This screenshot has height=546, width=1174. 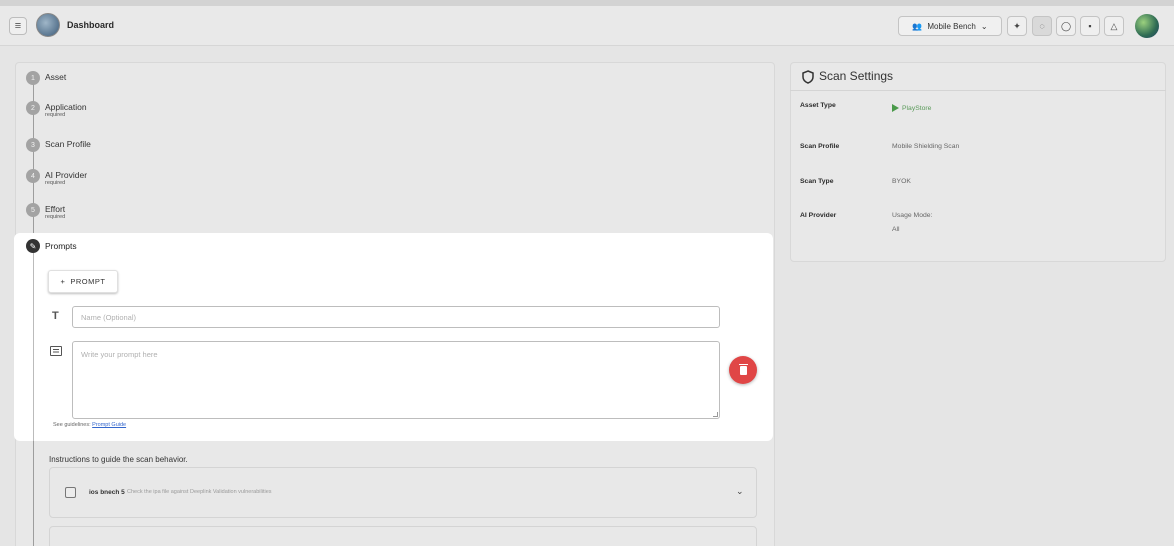 I want to click on group-icon: 👥, so click(x=917, y=26).